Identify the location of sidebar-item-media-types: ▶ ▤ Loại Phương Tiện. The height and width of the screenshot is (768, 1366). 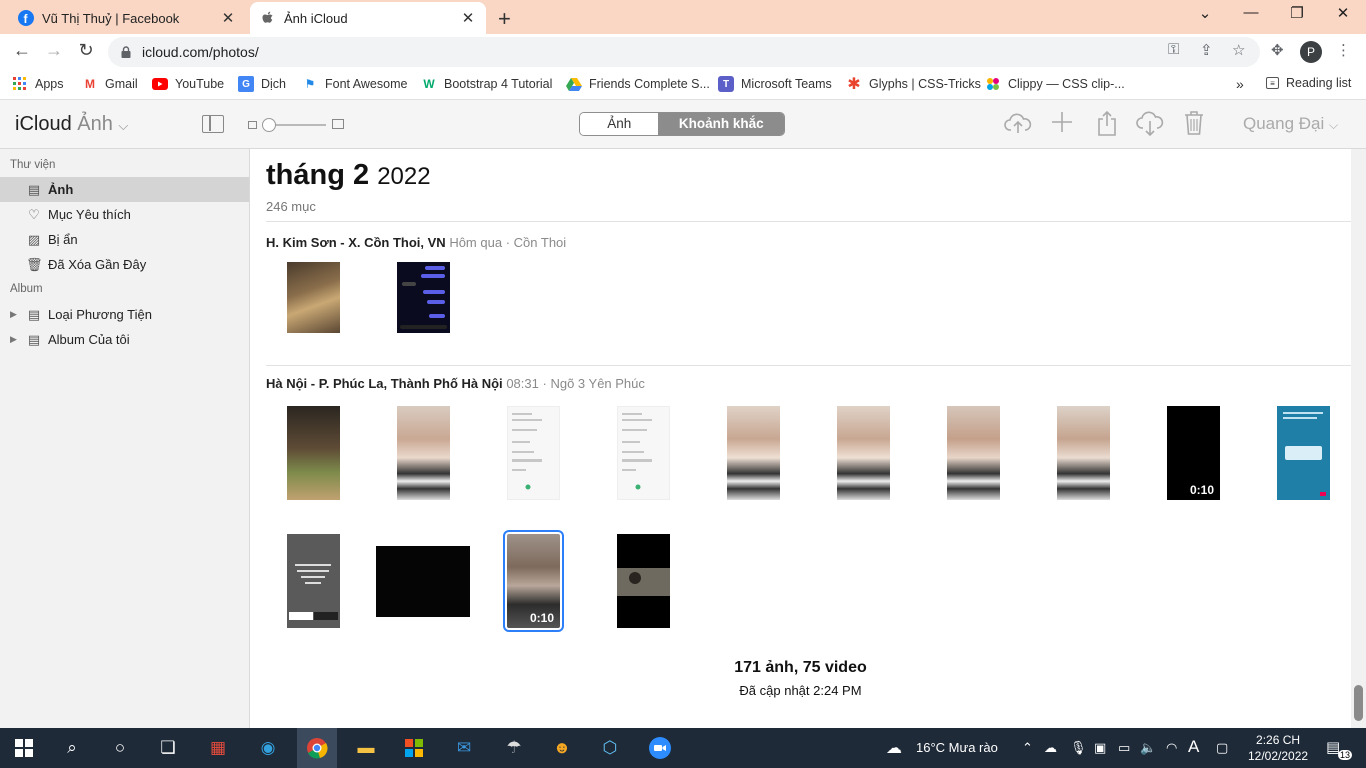
(124, 314).